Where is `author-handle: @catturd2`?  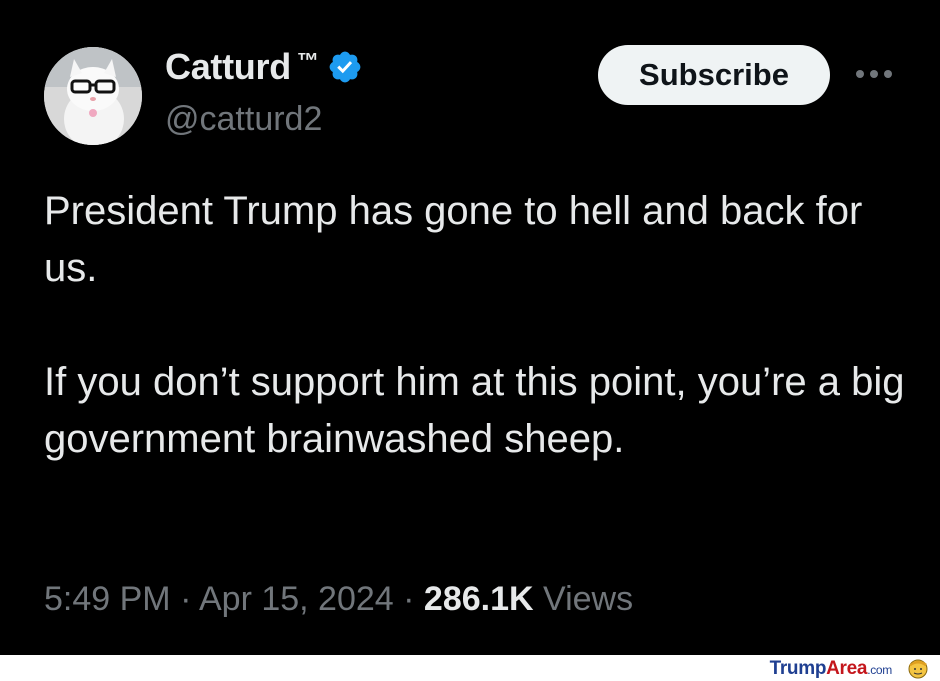
author-handle: @catturd2 is located at coordinates (243, 119).